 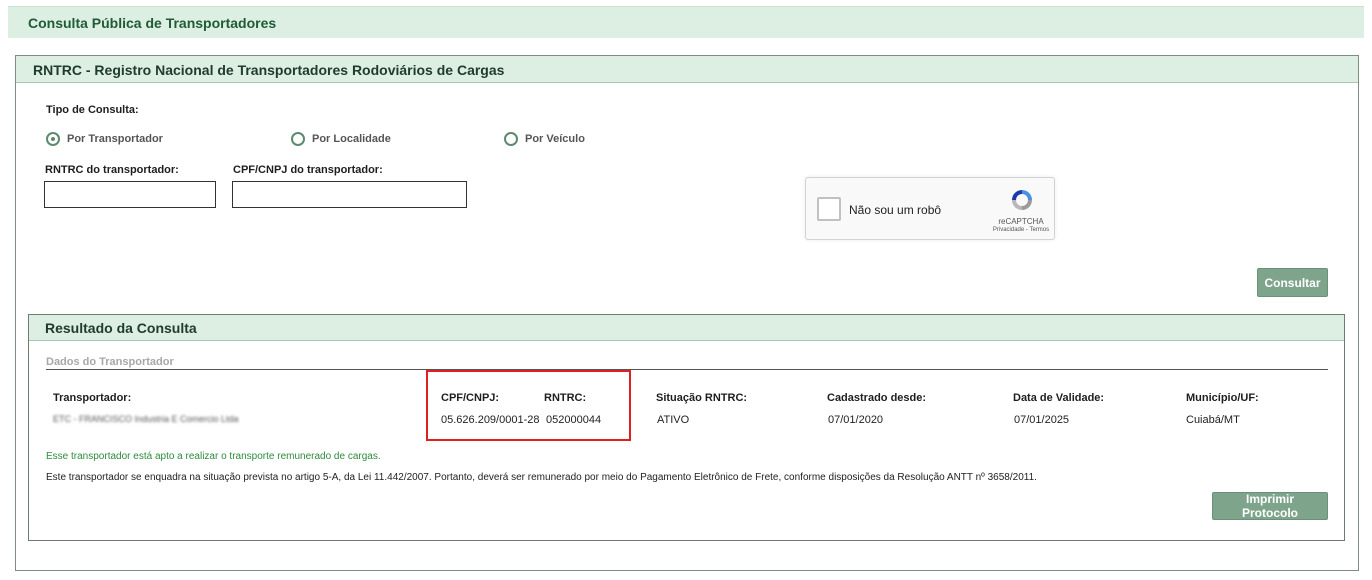 I want to click on cadastrado-value: 07/01/2020, so click(x=856, y=420).